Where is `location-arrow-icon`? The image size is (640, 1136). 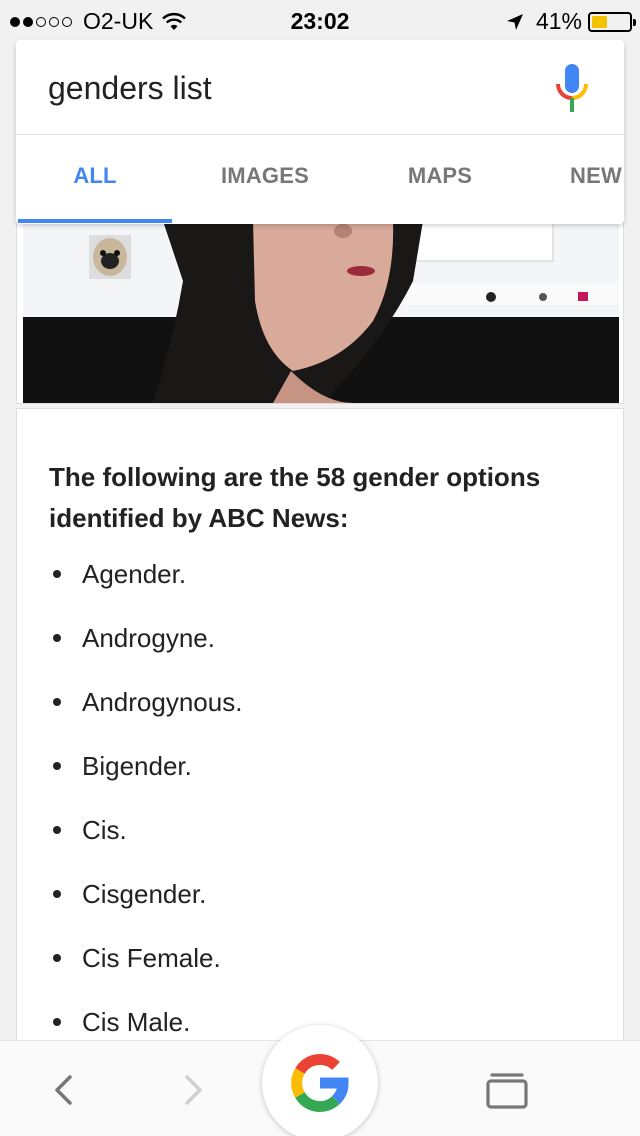 location-arrow-icon is located at coordinates (514, 21).